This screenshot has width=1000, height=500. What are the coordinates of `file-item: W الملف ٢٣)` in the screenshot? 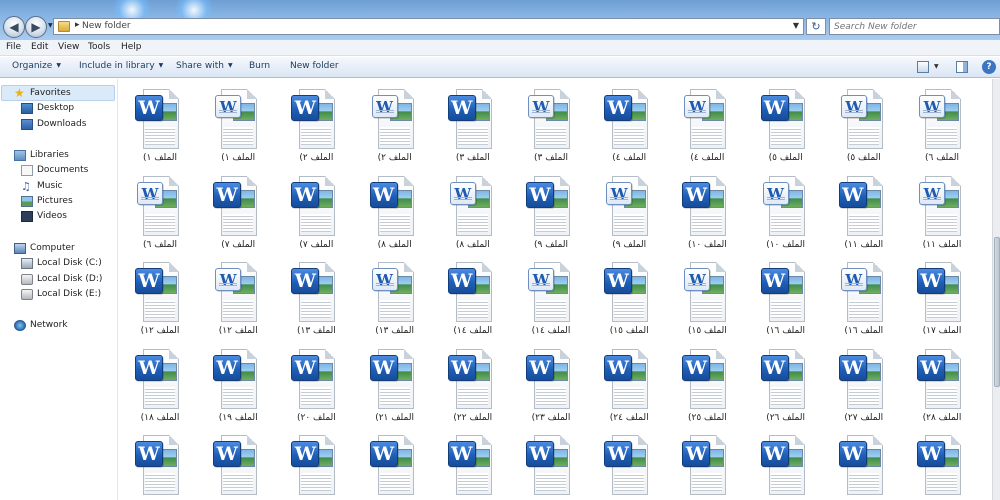 It's located at (551, 384).